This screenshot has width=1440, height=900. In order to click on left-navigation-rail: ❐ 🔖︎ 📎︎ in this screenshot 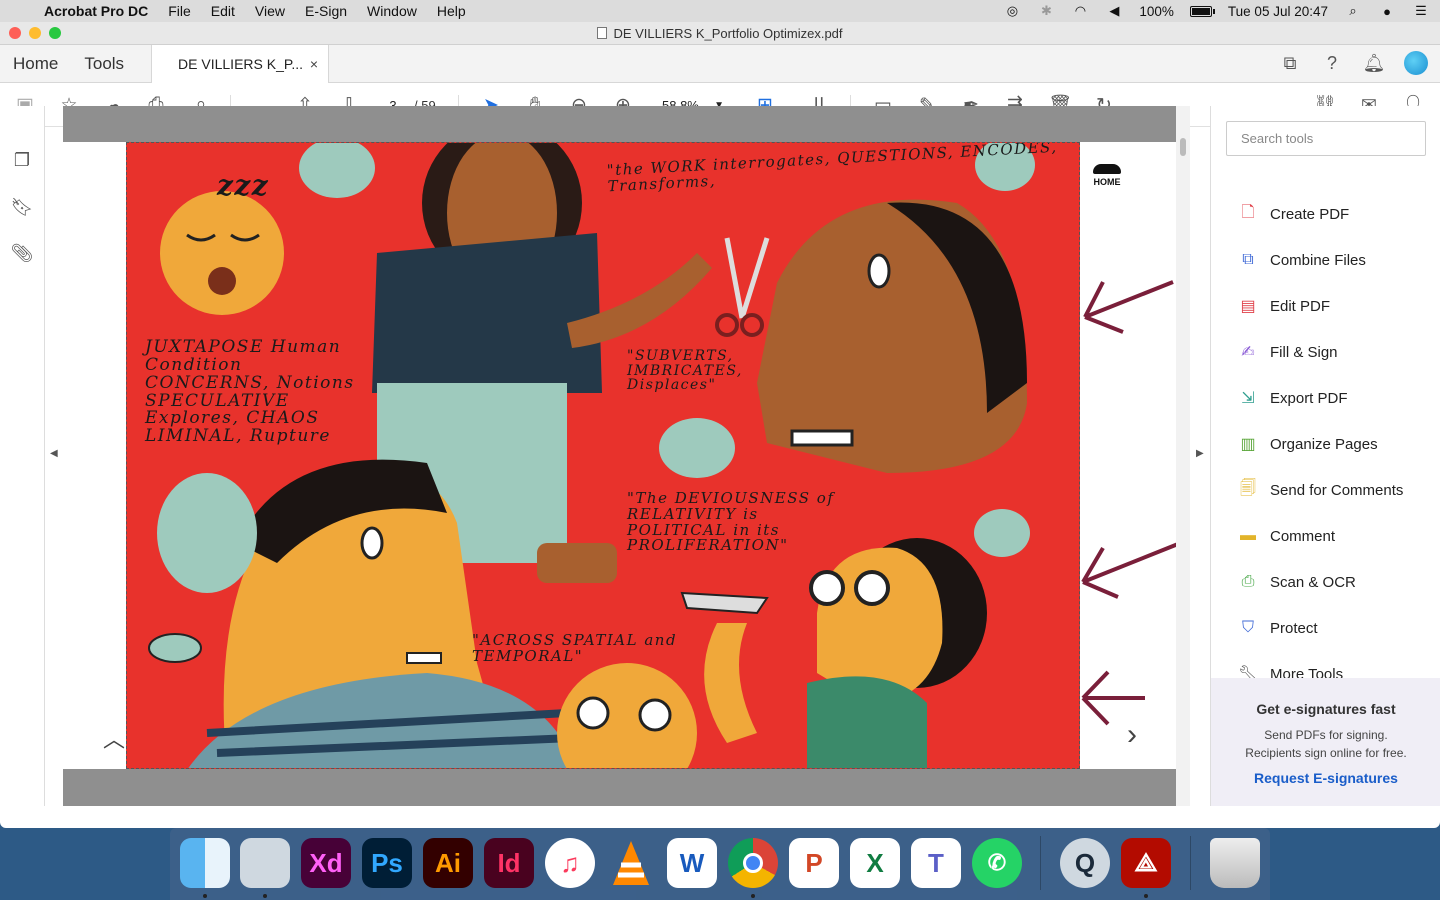, I will do `click(22, 456)`.